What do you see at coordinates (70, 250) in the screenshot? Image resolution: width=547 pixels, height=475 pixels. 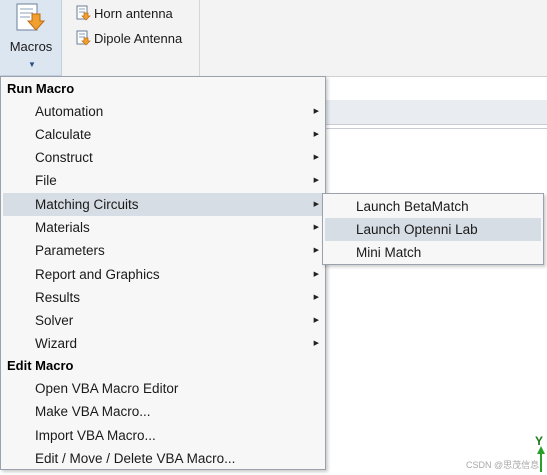 I see `menu-item-label: Parameters` at bounding box center [70, 250].